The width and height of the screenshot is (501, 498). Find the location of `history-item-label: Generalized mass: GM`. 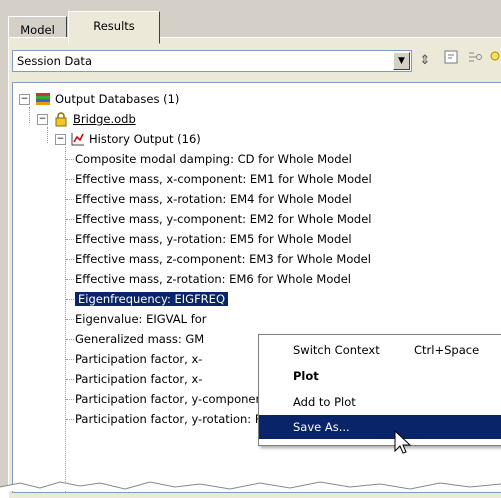

history-item-label: Generalized mass: GM is located at coordinates (140, 339).